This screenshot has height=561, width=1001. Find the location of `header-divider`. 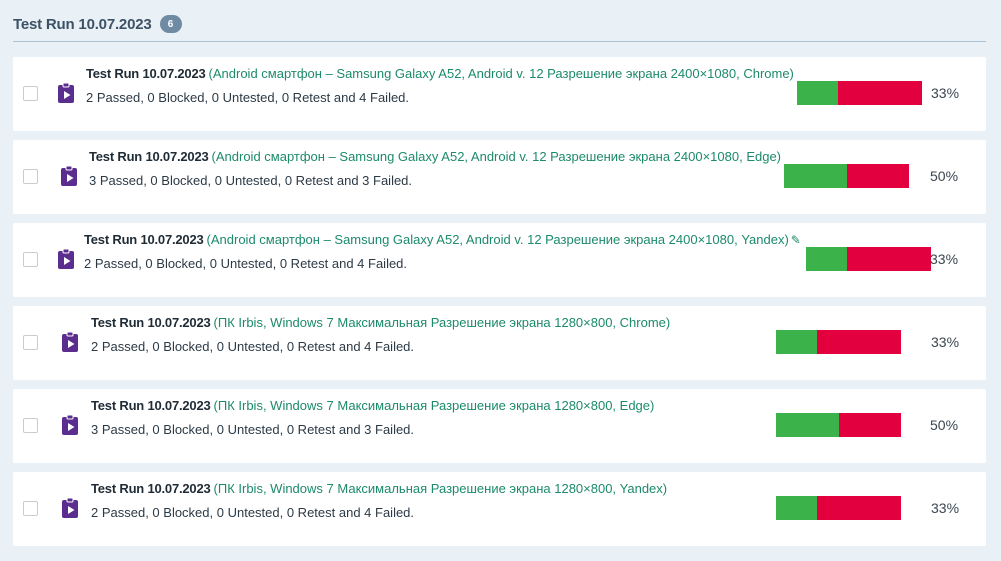

header-divider is located at coordinates (499, 41).